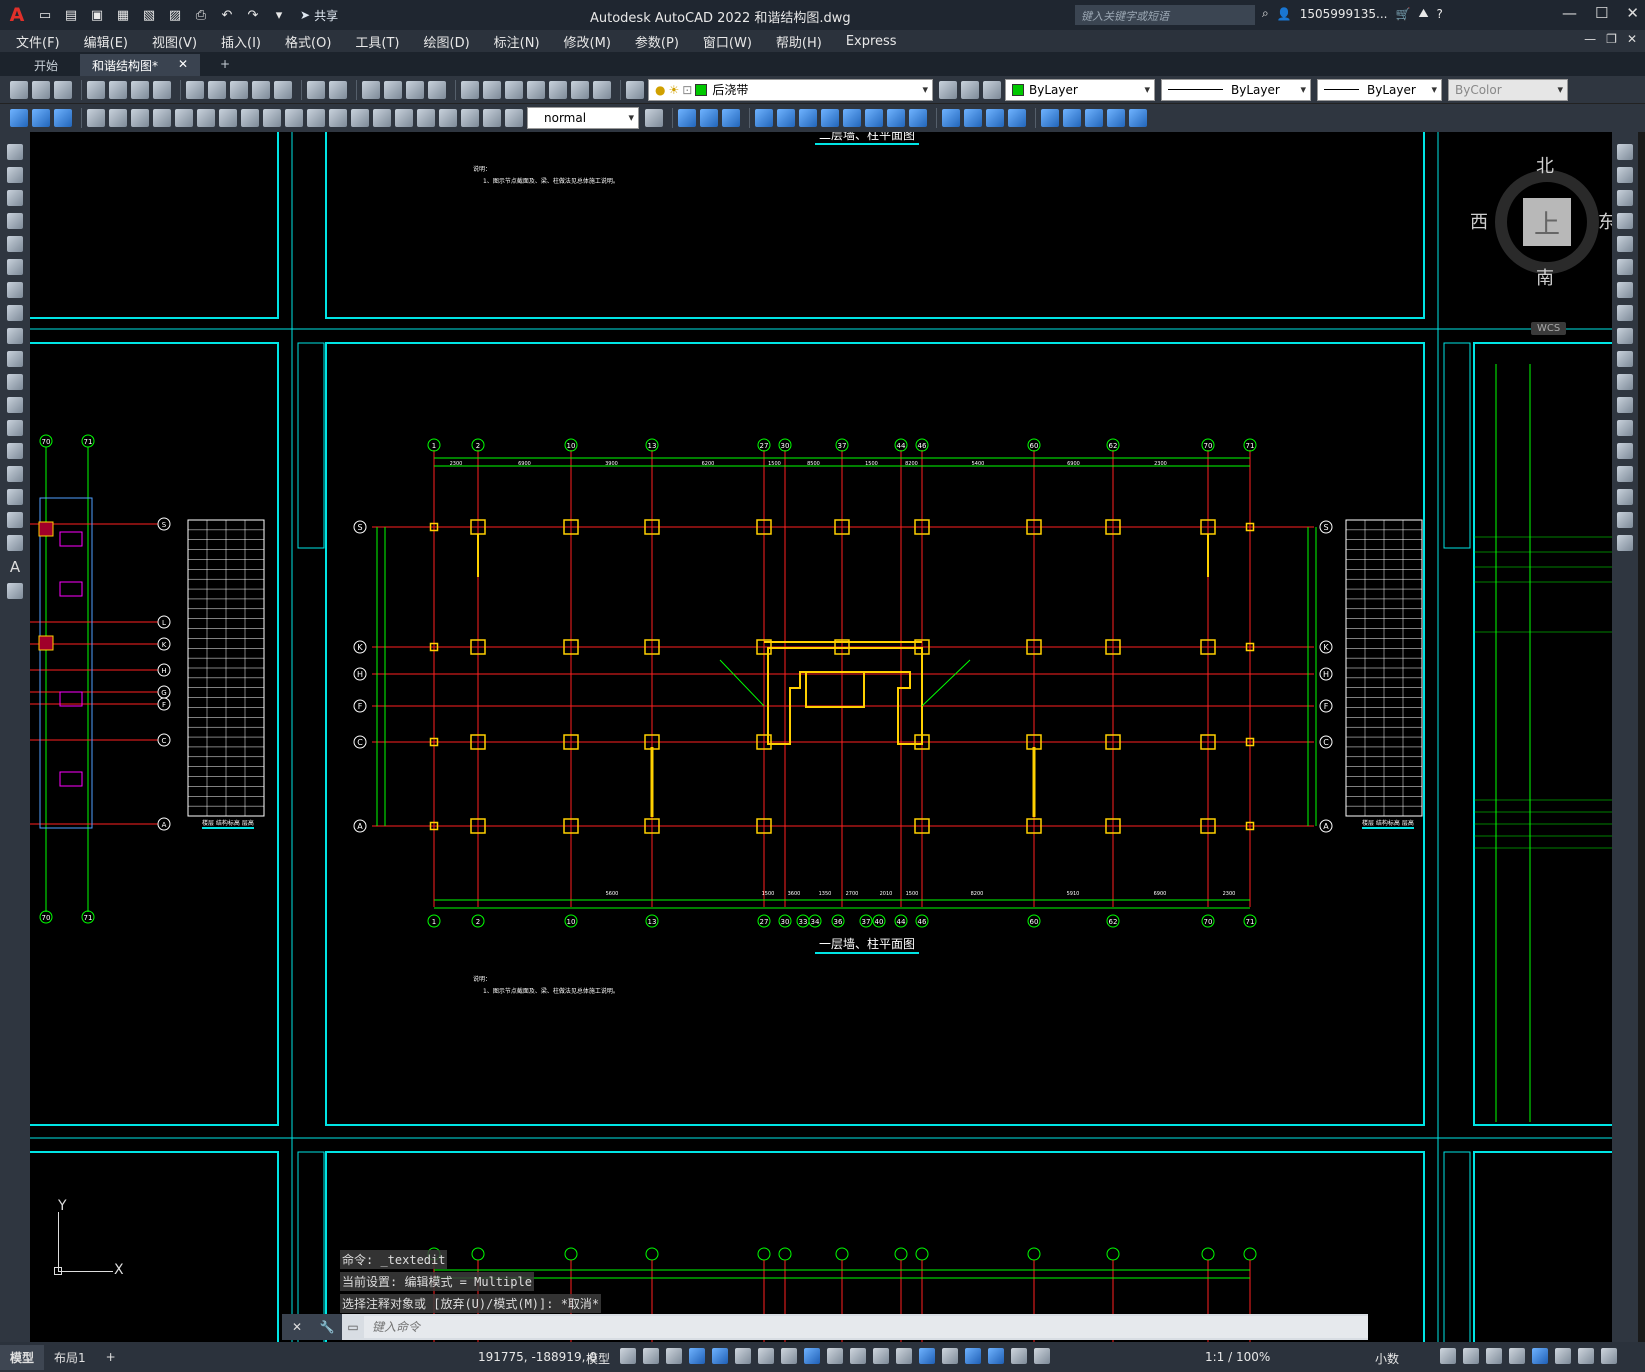 This screenshot has width=1645, height=1372. I want to click on layer-state-icon, so click(992, 89).